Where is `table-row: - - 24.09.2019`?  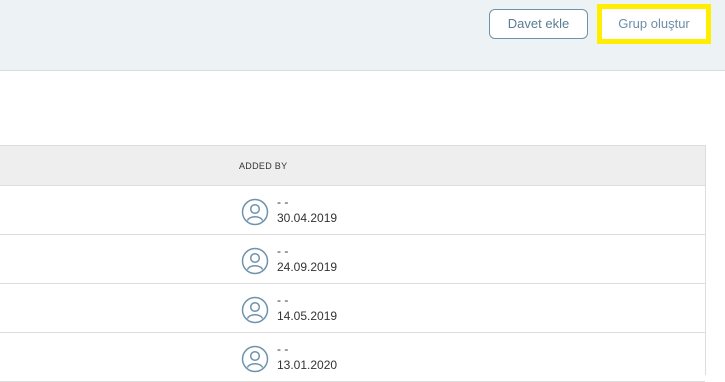
table-row: - - 24.09.2019 is located at coordinates (352, 259).